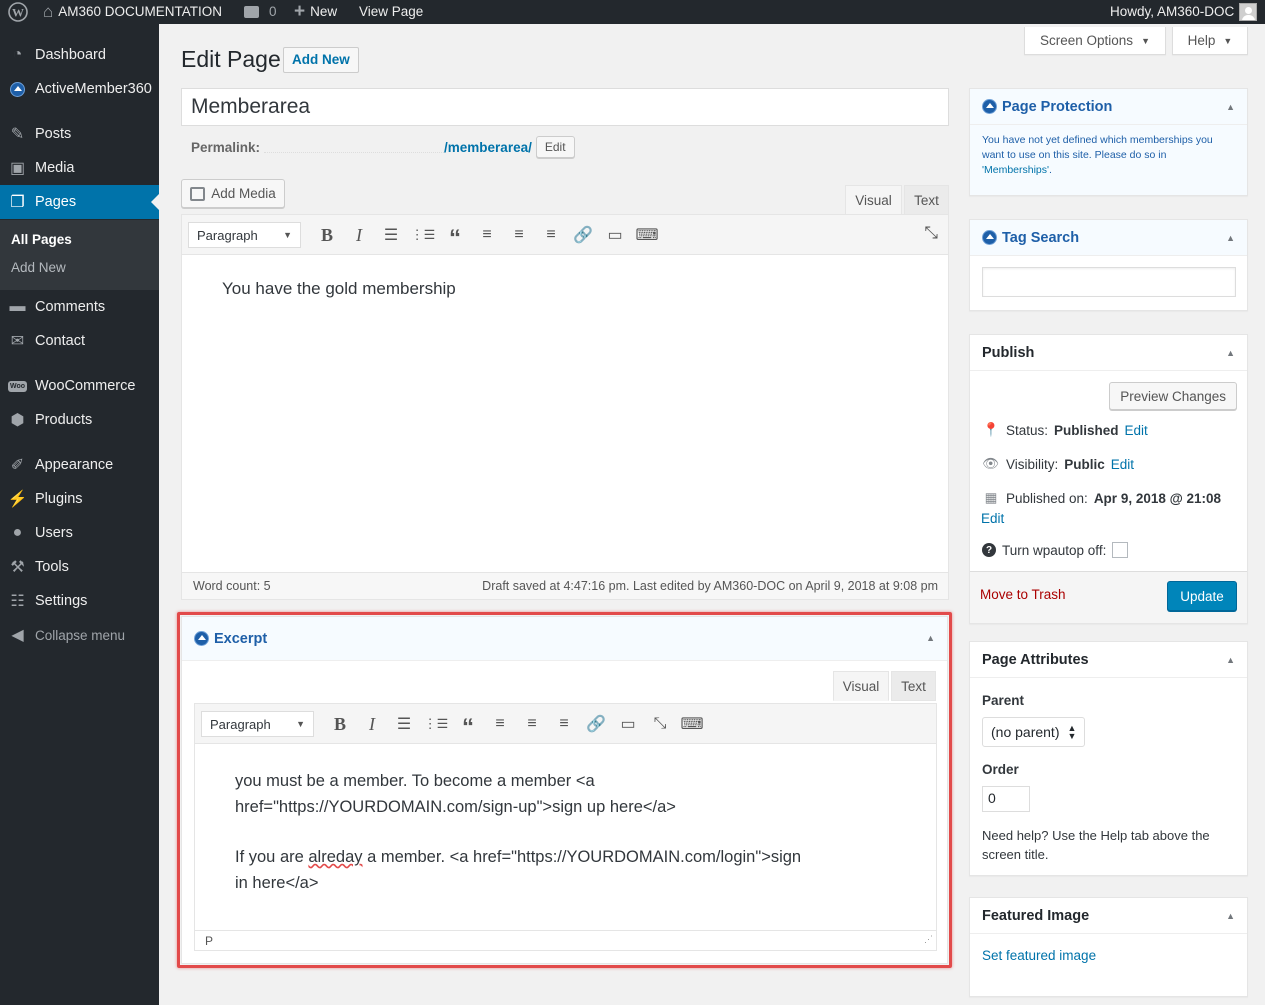  Describe the element at coordinates (1023, 594) in the screenshot. I see `move-to-trash-link: Move to Trash` at that location.